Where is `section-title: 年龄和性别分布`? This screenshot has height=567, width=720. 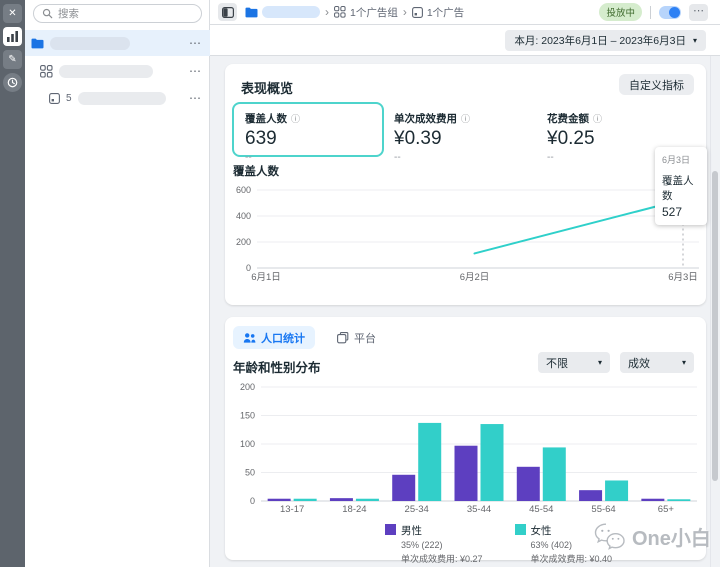 section-title: 年龄和性别分布 is located at coordinates (277, 368).